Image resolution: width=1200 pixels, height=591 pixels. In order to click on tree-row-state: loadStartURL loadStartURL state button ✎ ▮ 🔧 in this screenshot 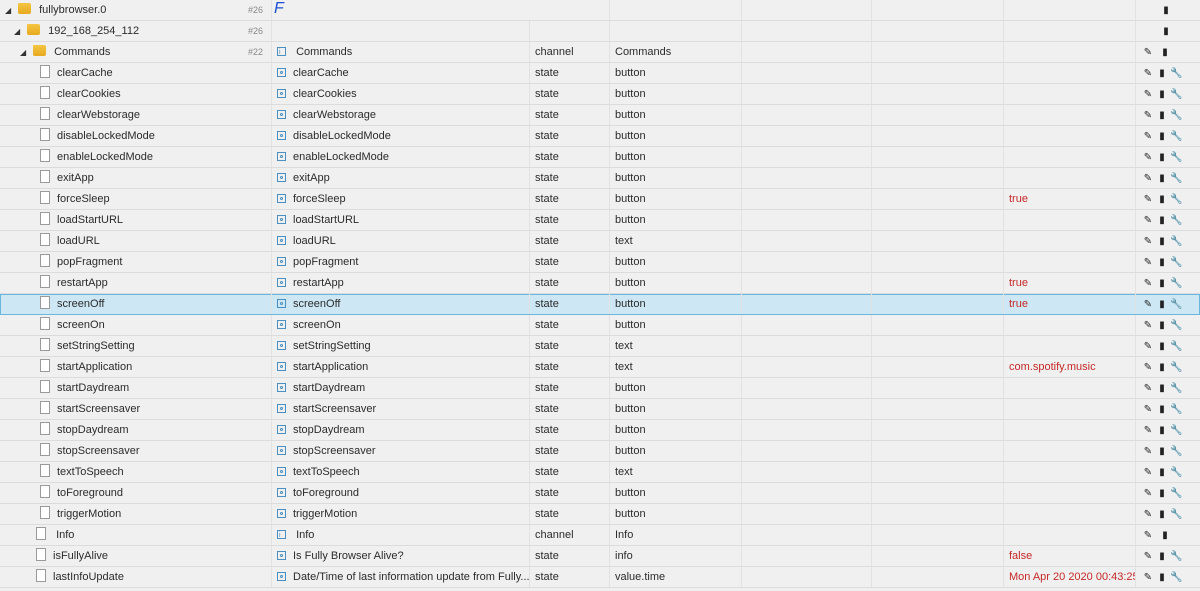, I will do `click(600, 220)`.